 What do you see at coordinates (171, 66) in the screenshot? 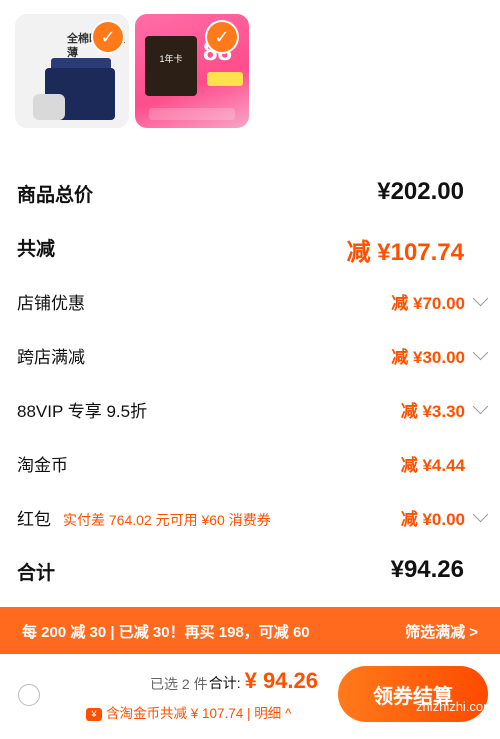
I see `card-graphic: 1年卡` at bounding box center [171, 66].